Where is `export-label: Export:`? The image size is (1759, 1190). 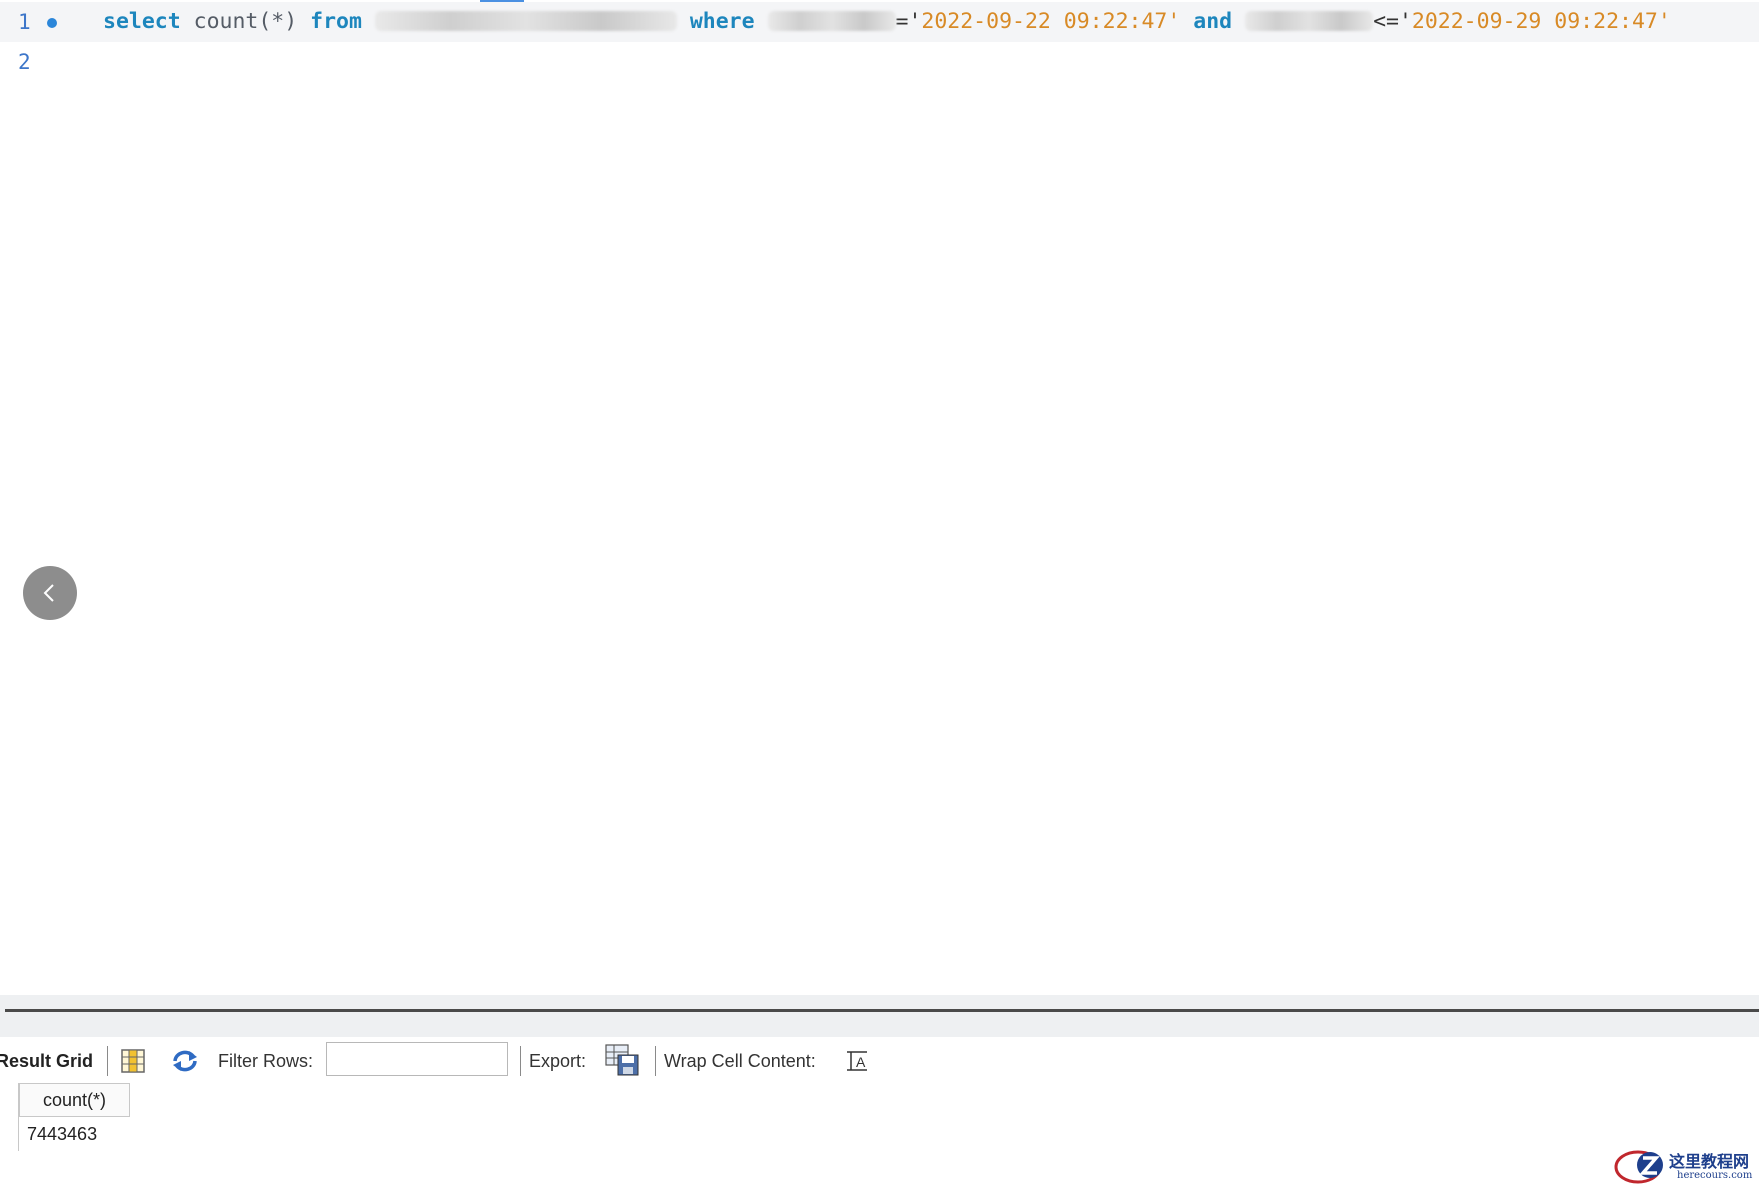 export-label: Export: is located at coordinates (558, 1061).